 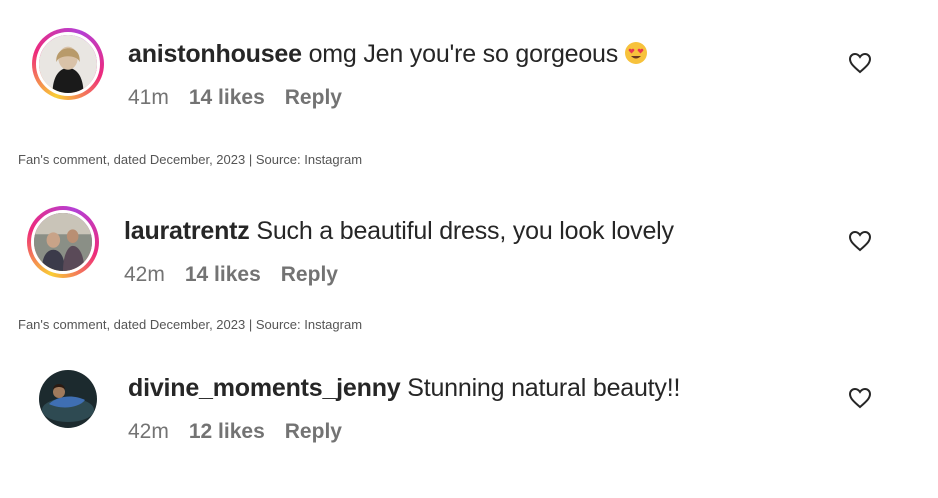 What do you see at coordinates (215, 54) in the screenshot?
I see `username: anistonhousee` at bounding box center [215, 54].